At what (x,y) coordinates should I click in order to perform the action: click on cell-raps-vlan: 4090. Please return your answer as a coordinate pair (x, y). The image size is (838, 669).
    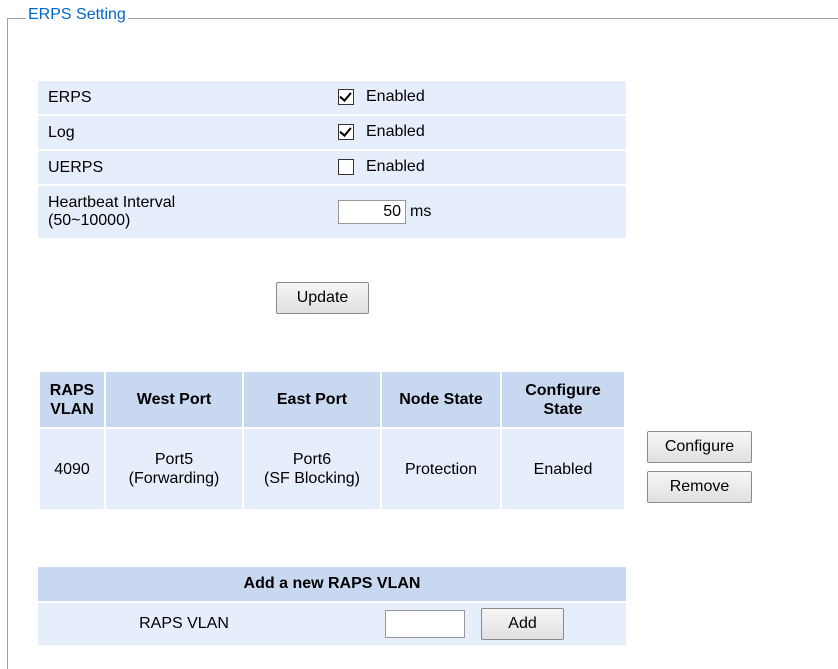
    Looking at the image, I should click on (72, 469).